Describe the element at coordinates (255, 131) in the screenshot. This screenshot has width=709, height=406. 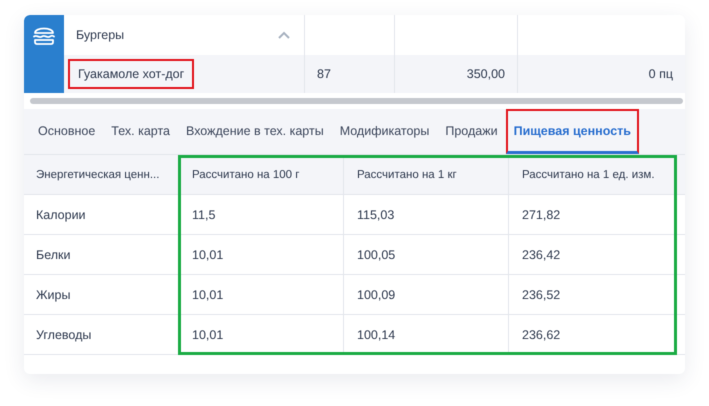
I see `tab: Вхождение в тех. карты` at that location.